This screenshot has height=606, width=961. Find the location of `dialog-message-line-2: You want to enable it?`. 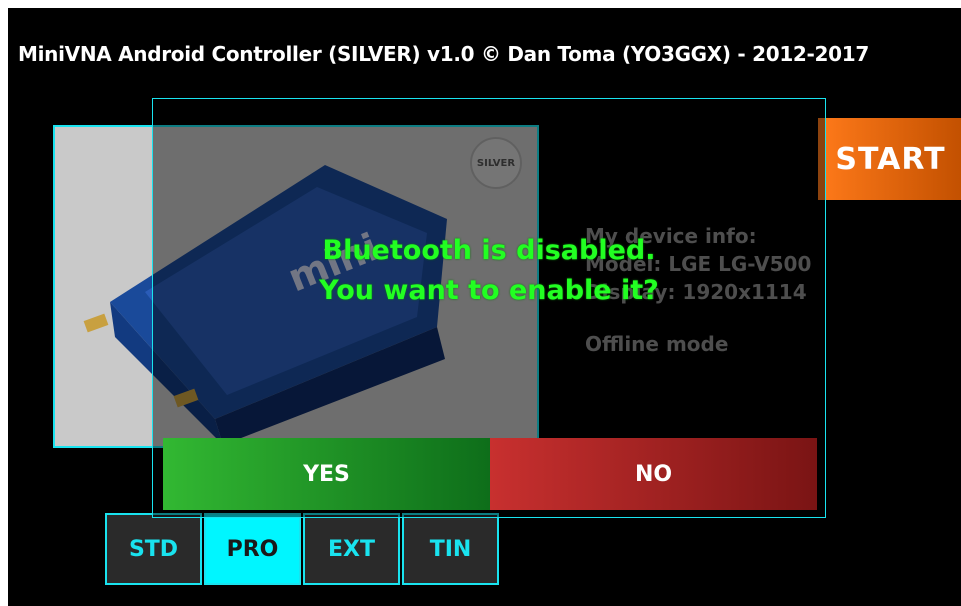

dialog-message-line-2: You want to enable it? is located at coordinates (489, 290).